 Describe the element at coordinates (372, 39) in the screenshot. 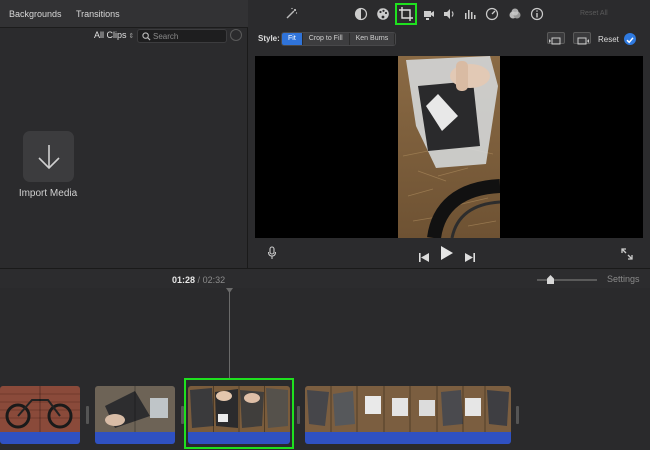

I see `style-ken-burns-button: Ken Burns` at that location.